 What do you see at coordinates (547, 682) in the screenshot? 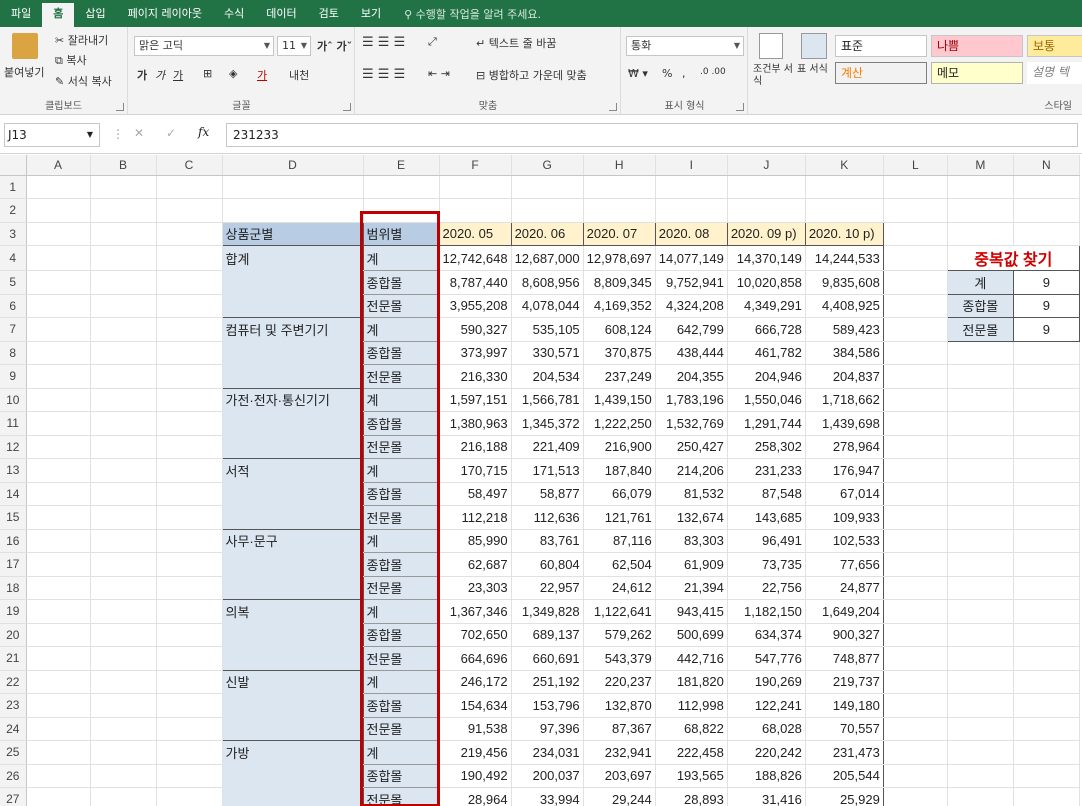
I see `value-cell: 251,192` at bounding box center [547, 682].